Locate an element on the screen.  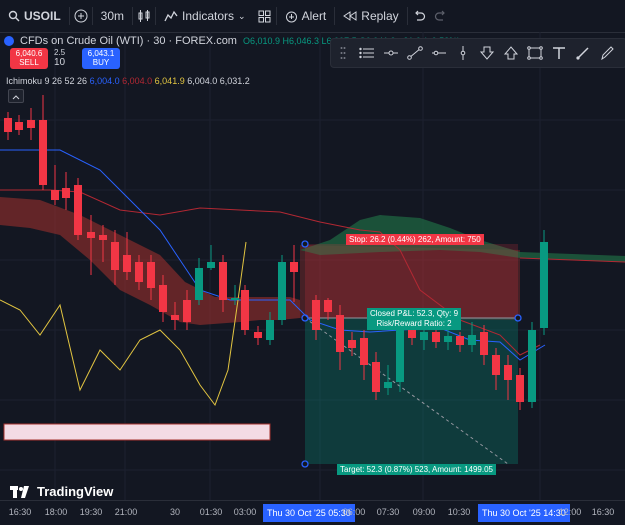
chart-type-button is located at coordinates (144, 16).